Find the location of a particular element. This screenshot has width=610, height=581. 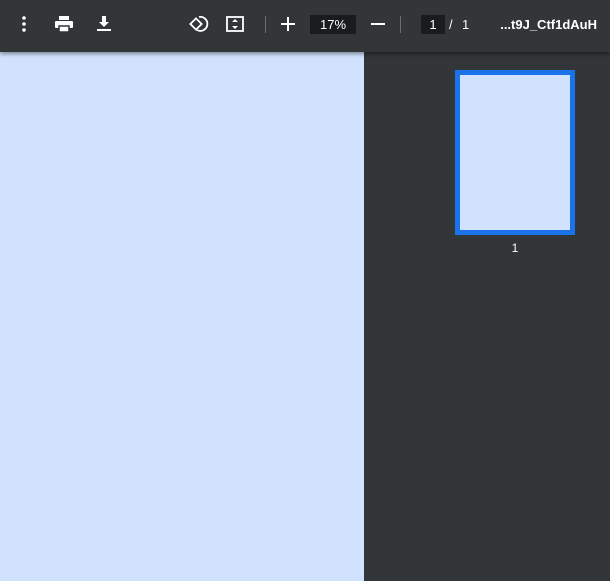

rotate-icon is located at coordinates (199, 24).